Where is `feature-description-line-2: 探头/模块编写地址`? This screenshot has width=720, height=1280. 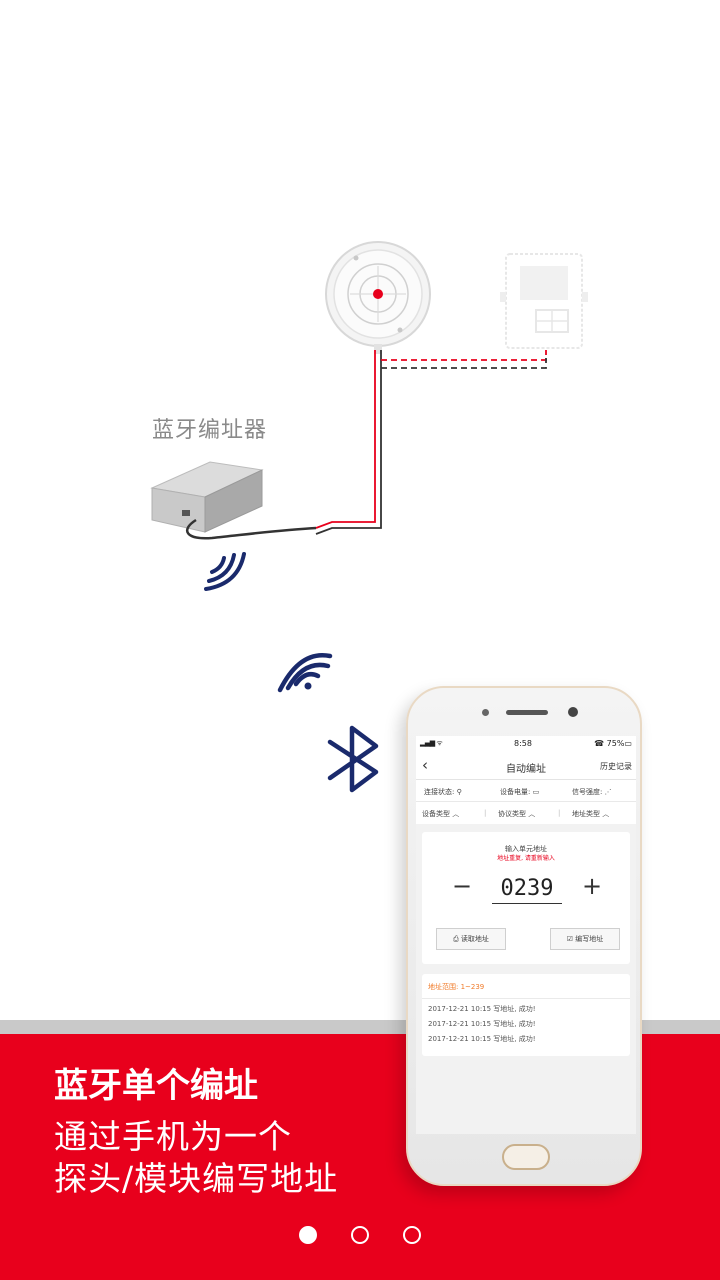
feature-description-line-2: 探头/模块编写地址 is located at coordinates (196, 1178).